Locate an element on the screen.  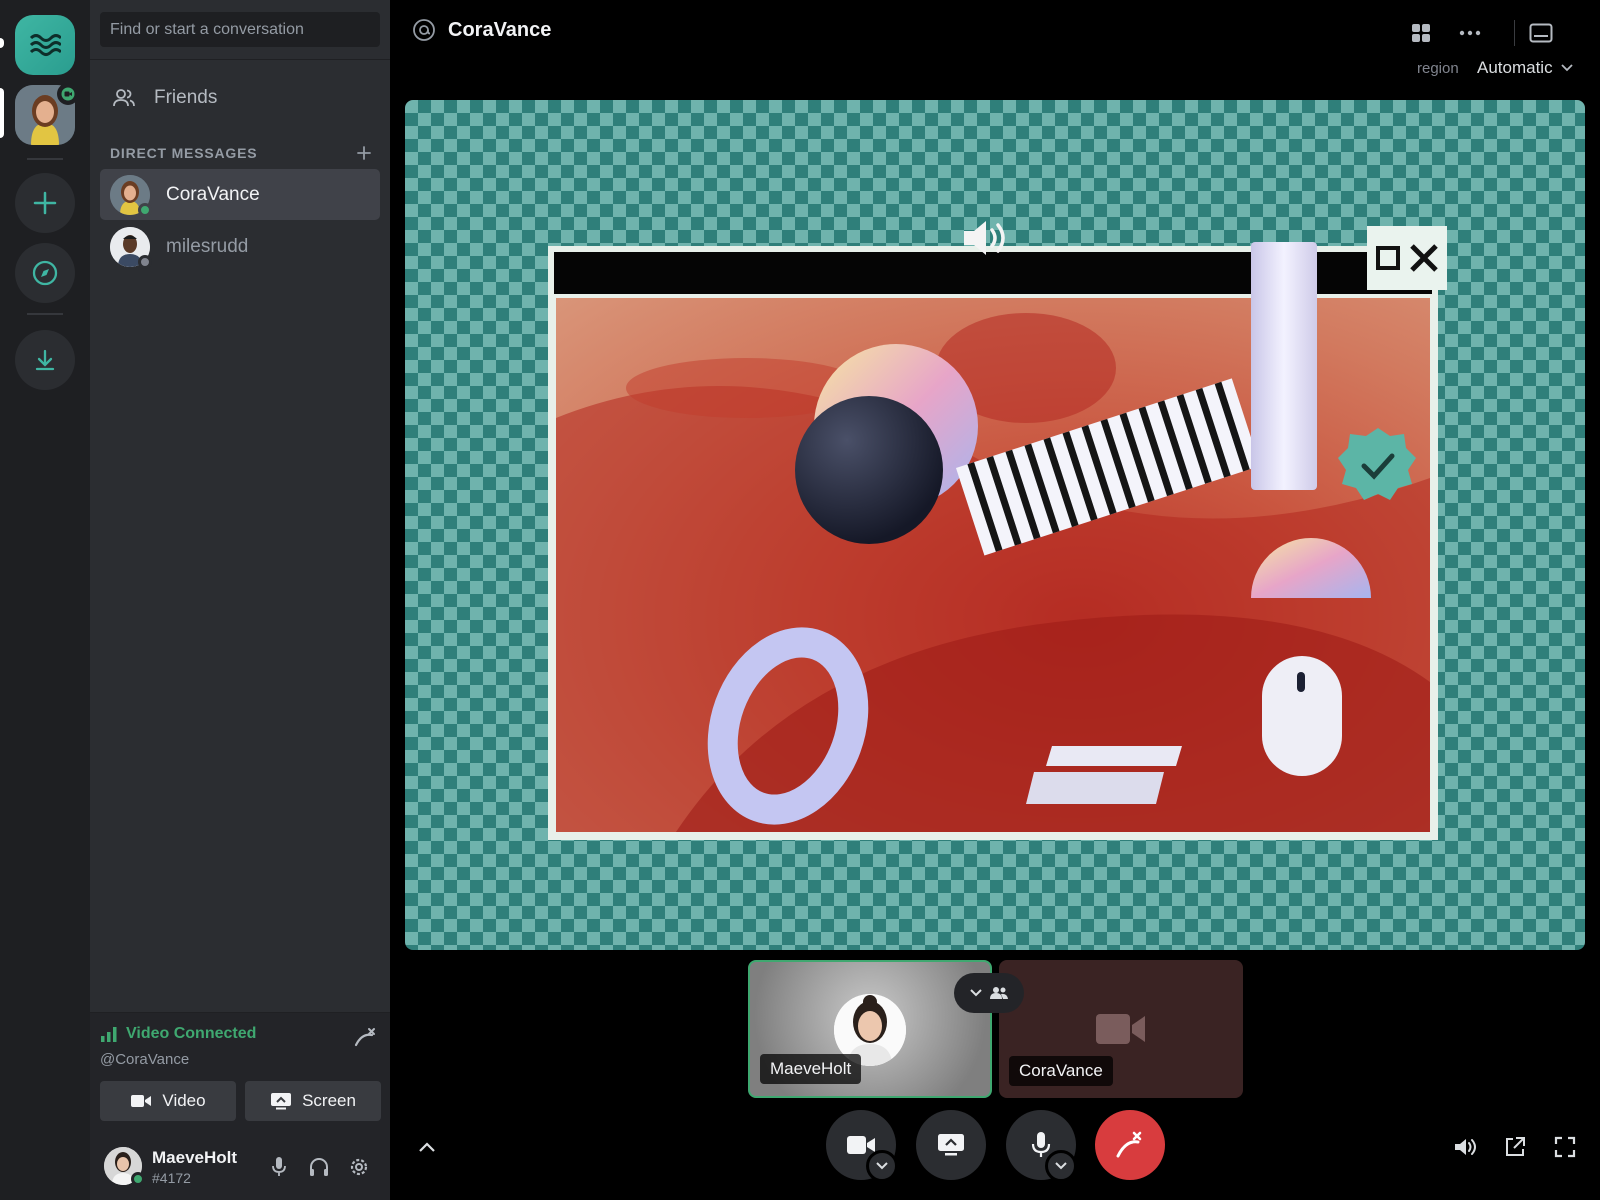
participants-toggle is located at coordinates (989, 993).